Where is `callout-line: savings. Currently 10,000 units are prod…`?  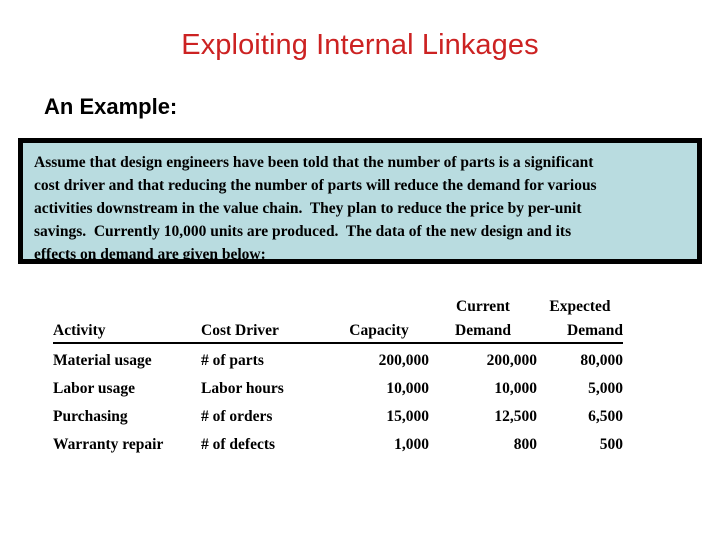
callout-line: savings. Currently 10,000 units are prod… is located at coordinates (303, 231).